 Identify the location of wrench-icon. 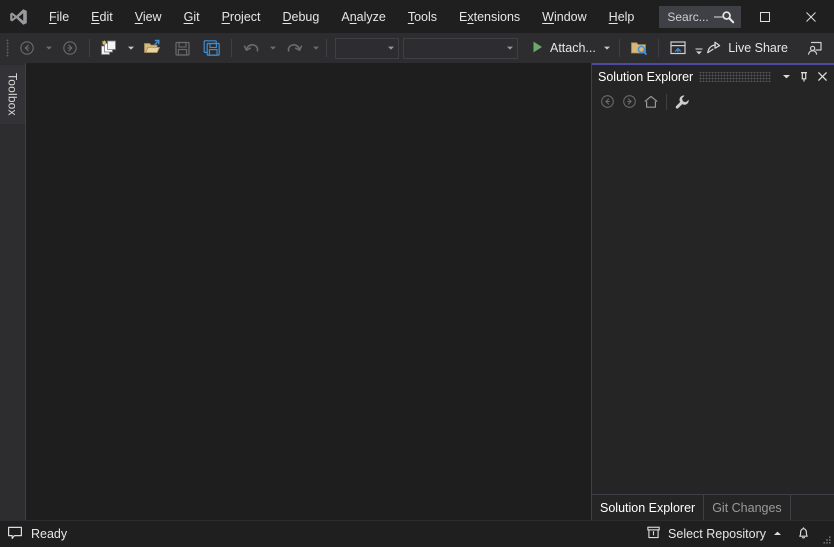
(682, 102).